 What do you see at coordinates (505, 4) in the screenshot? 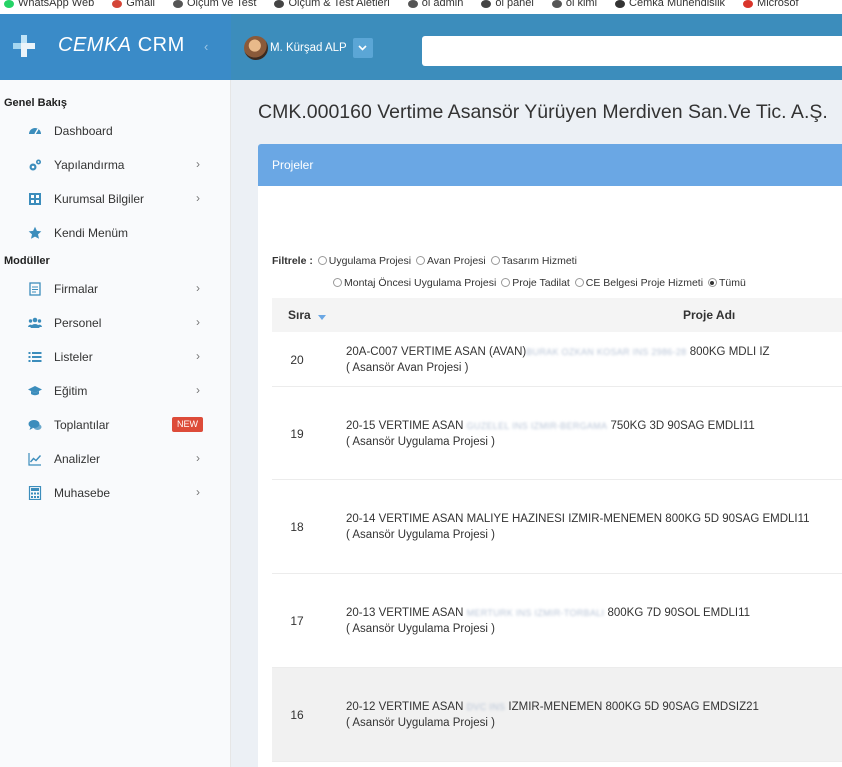
I see `bookmark-item: öl panel` at bounding box center [505, 4].